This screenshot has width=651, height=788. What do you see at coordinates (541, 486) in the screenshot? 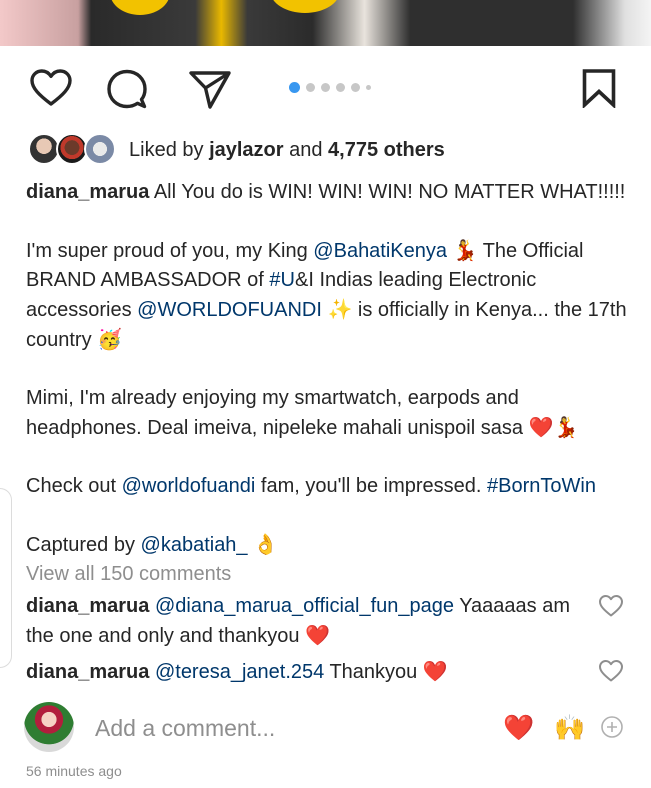
I see `hashtag-link: #BornToWin` at bounding box center [541, 486].